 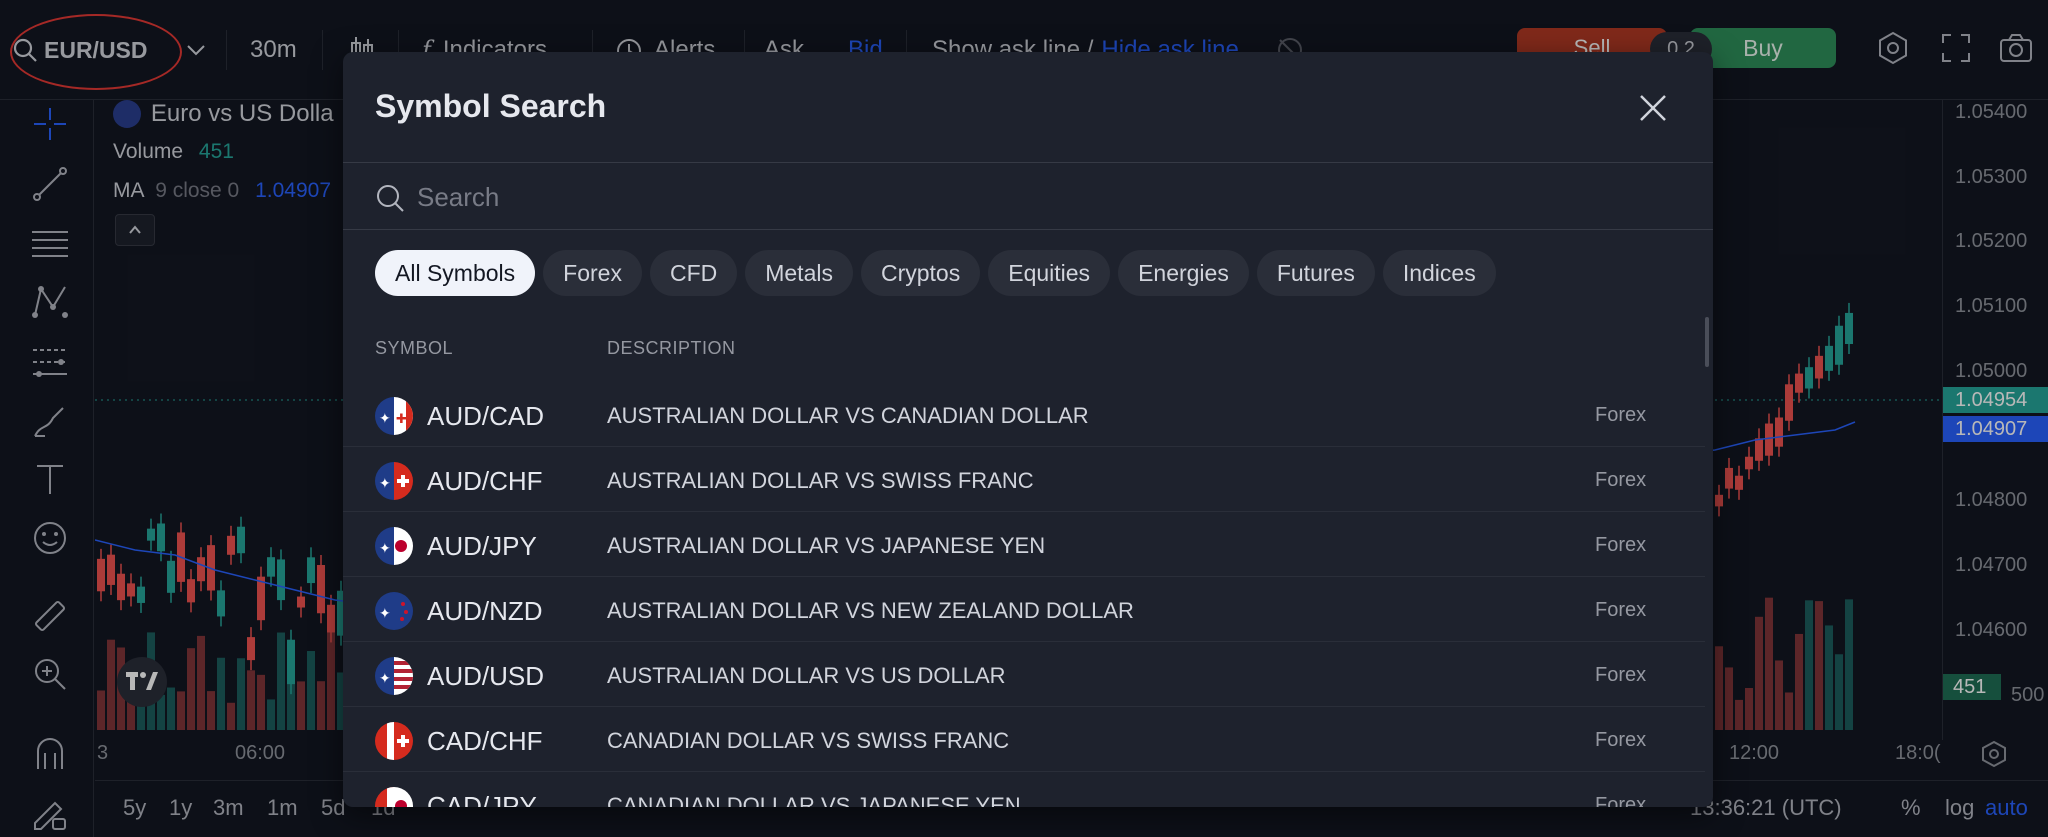 What do you see at coordinates (808, 740) in the screenshot?
I see `row-description: CANADIAN DOLLAR VS SWISS FRANC` at bounding box center [808, 740].